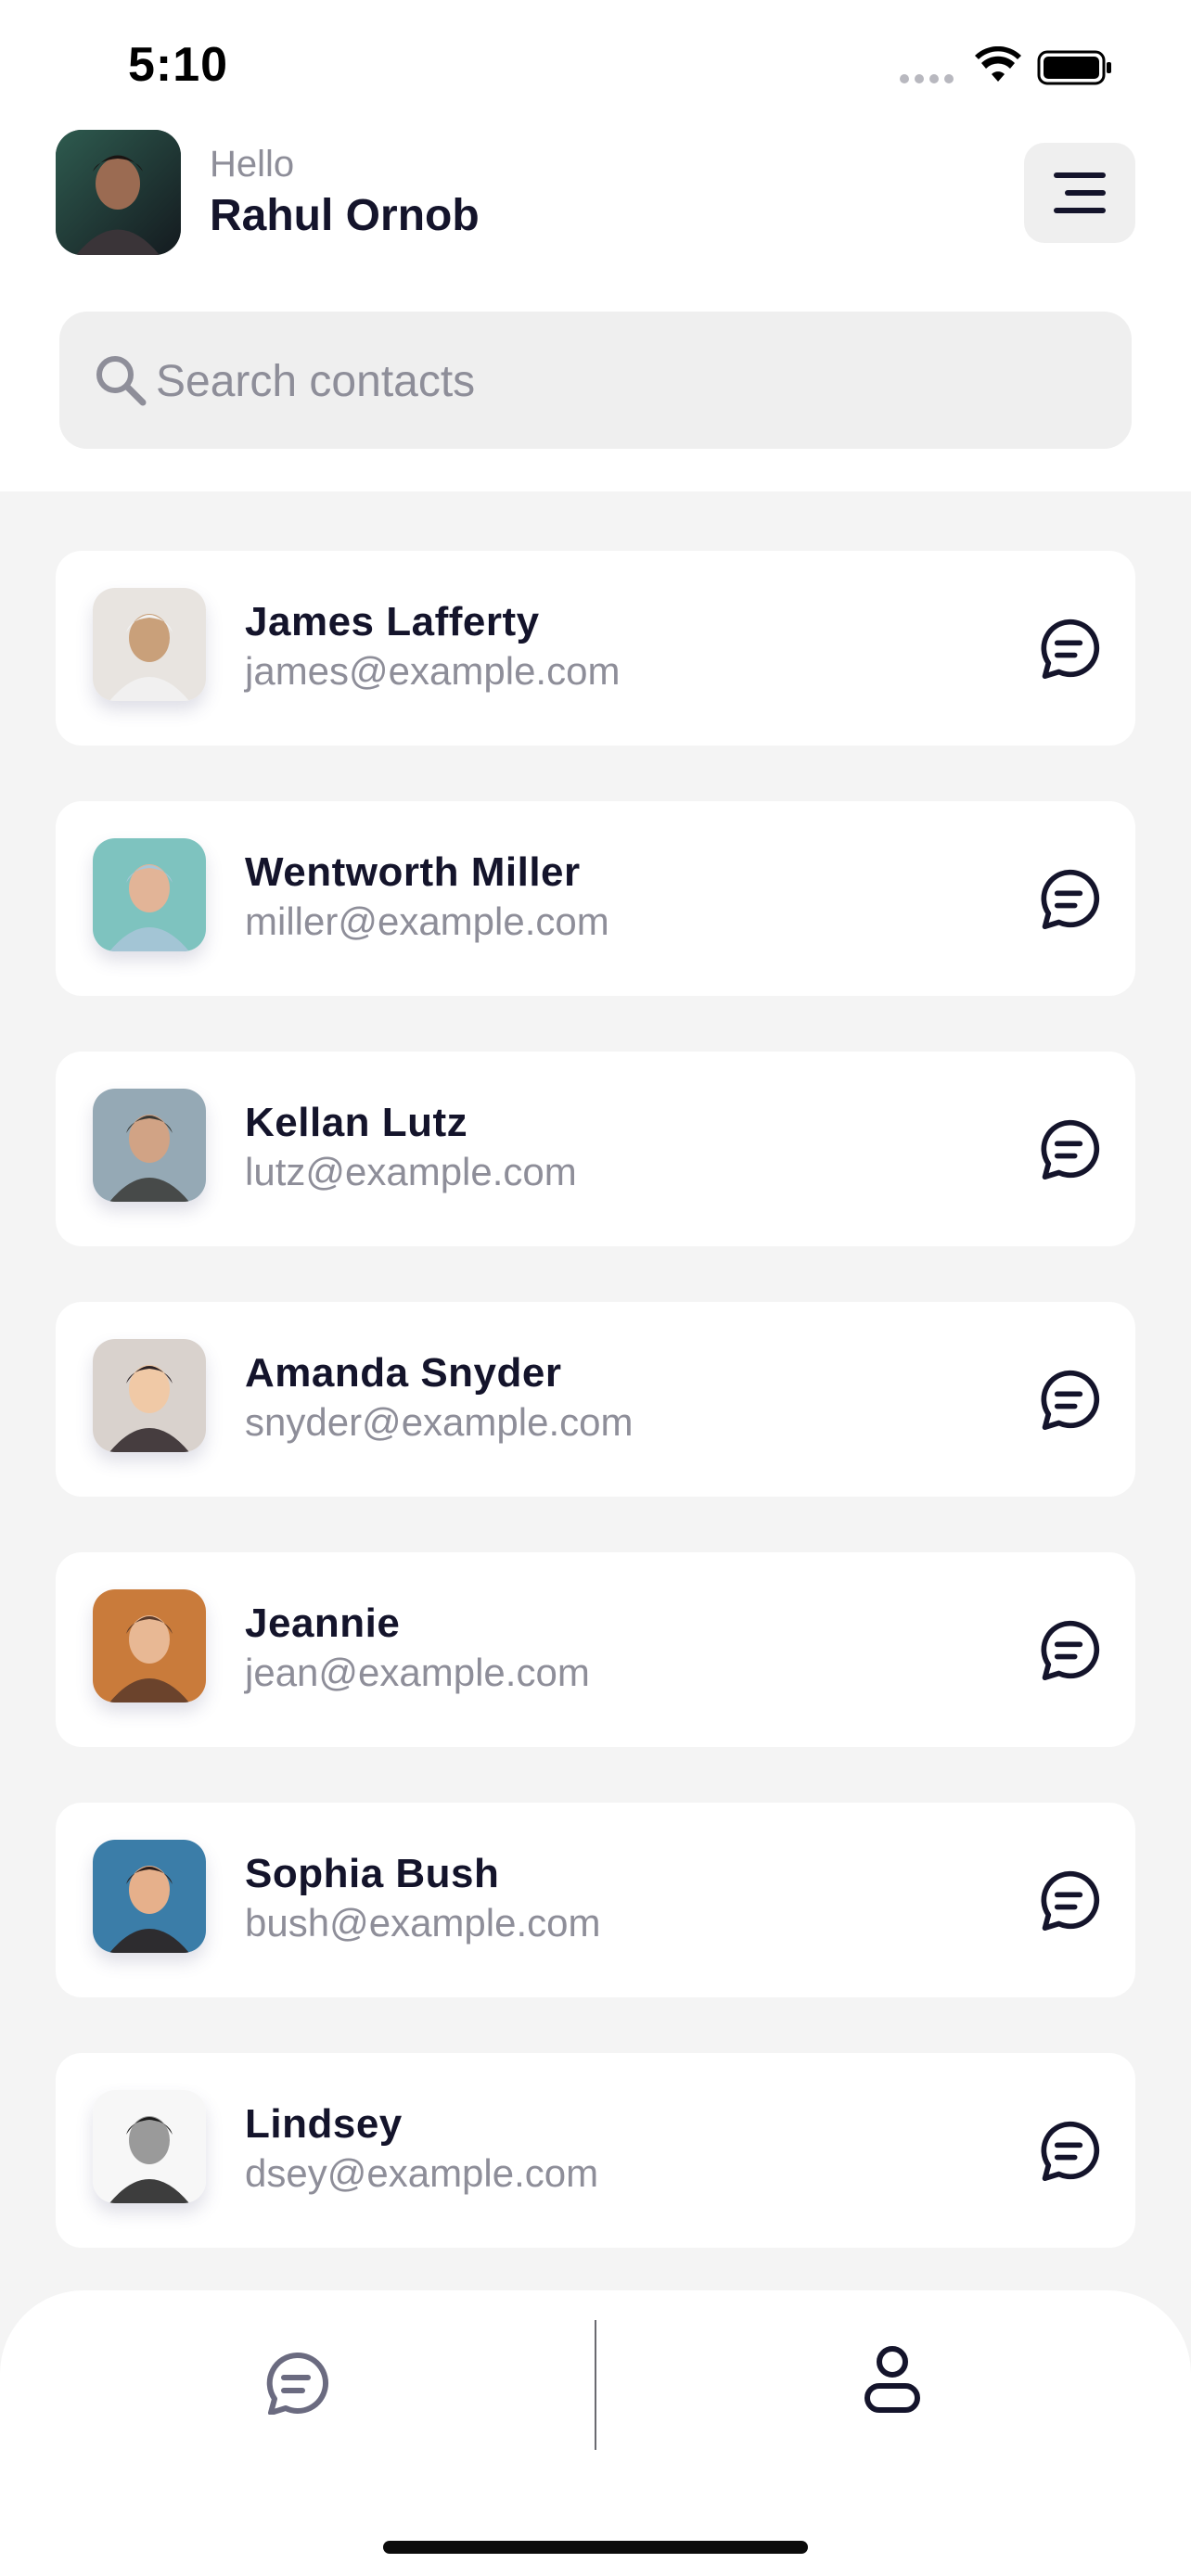  I want to click on bottom-nav, so click(595, 2433).